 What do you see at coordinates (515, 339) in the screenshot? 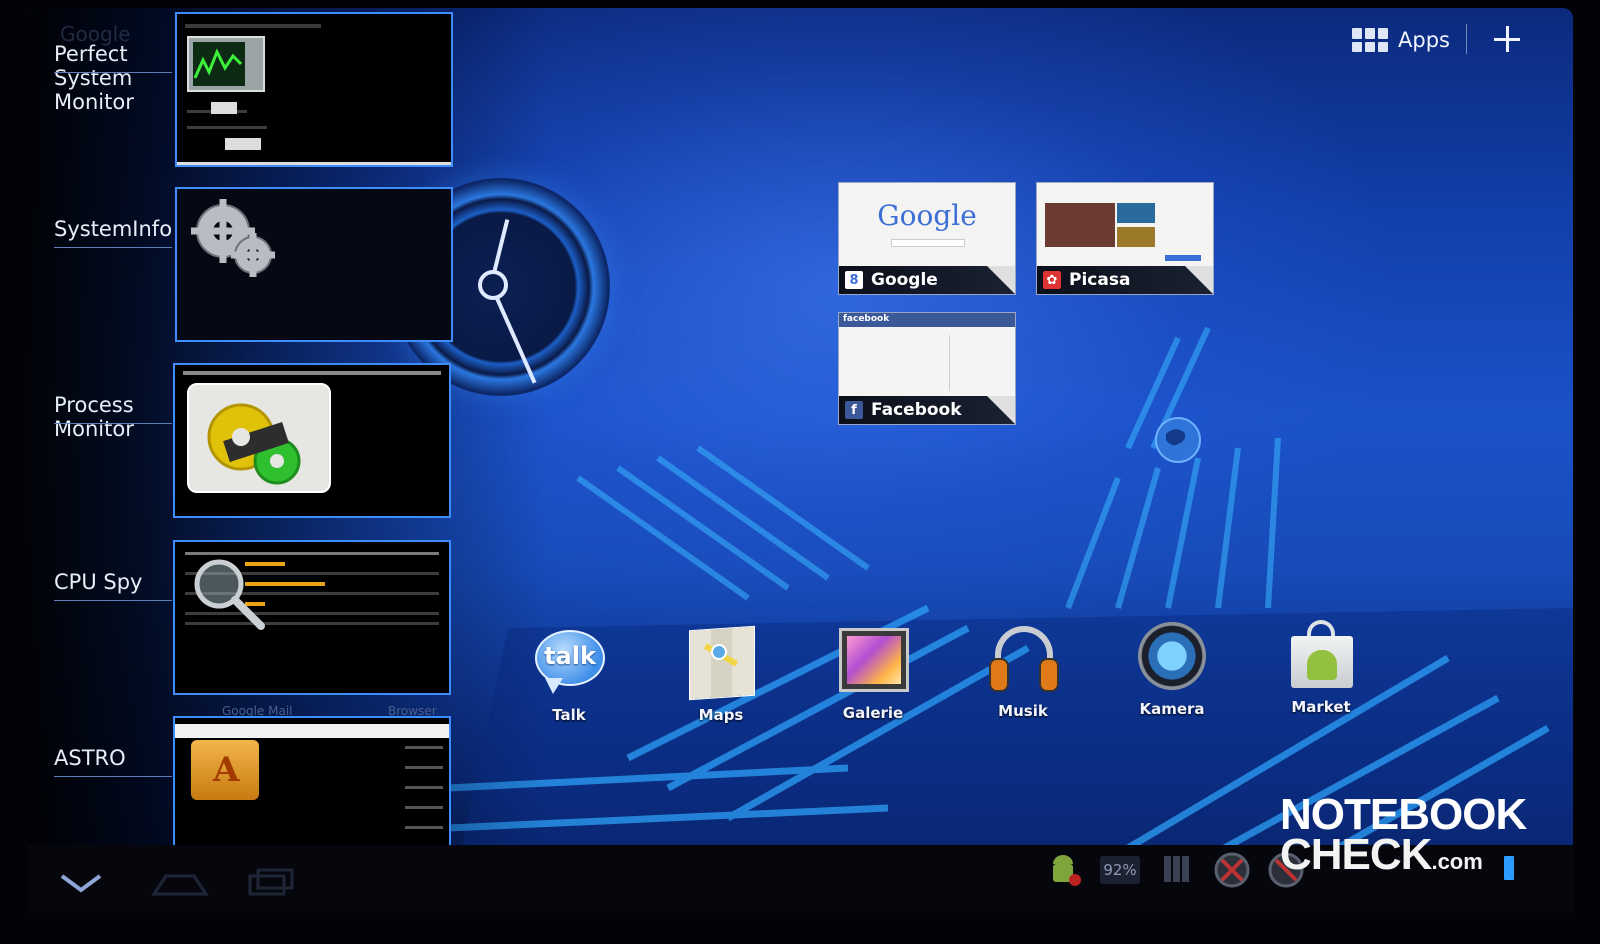
I see `clock-minute-hand` at bounding box center [515, 339].